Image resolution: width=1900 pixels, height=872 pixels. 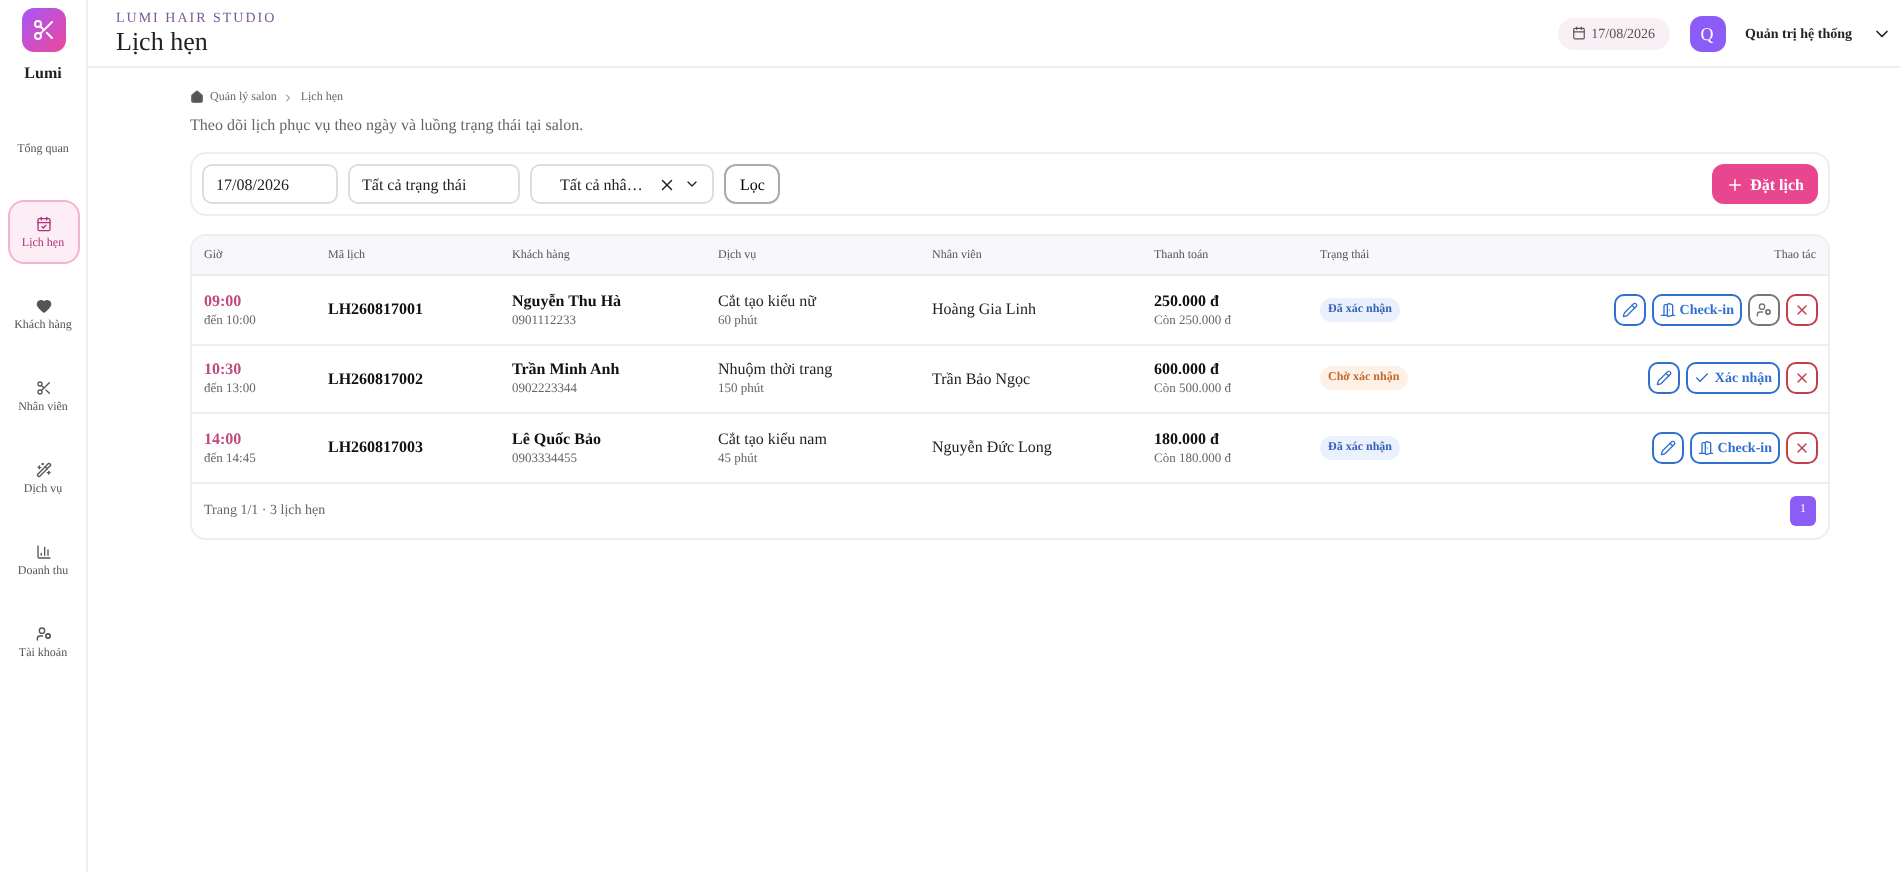 I want to click on payment-amount: 600.000 đ, so click(x=1187, y=369).